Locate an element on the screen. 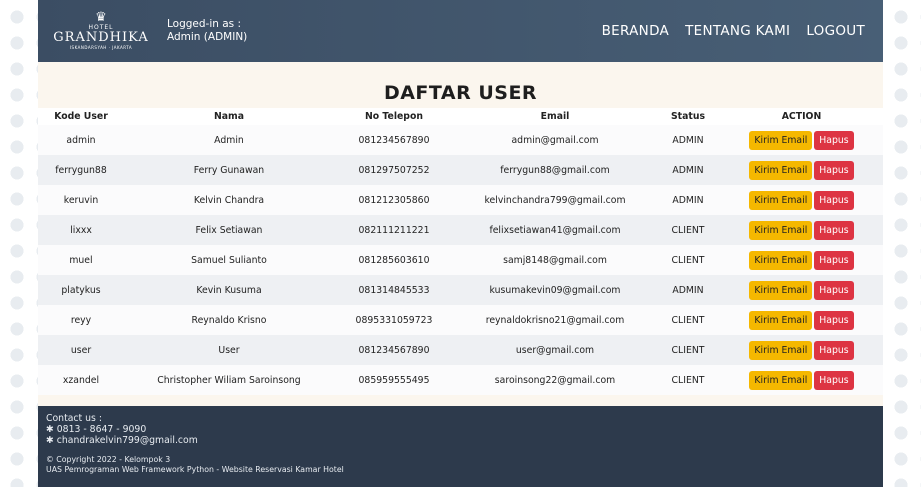 The image size is (921, 487). cell-no-telepon: 081212305860 is located at coordinates (394, 200).